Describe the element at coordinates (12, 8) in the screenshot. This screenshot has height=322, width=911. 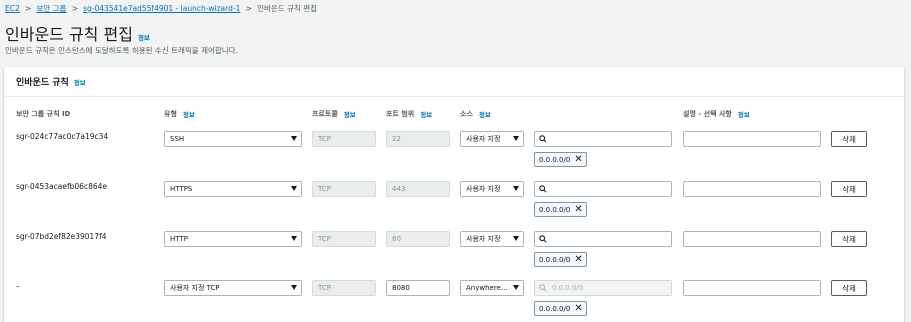
I see `breadcrumb-ec2: EC2` at that location.